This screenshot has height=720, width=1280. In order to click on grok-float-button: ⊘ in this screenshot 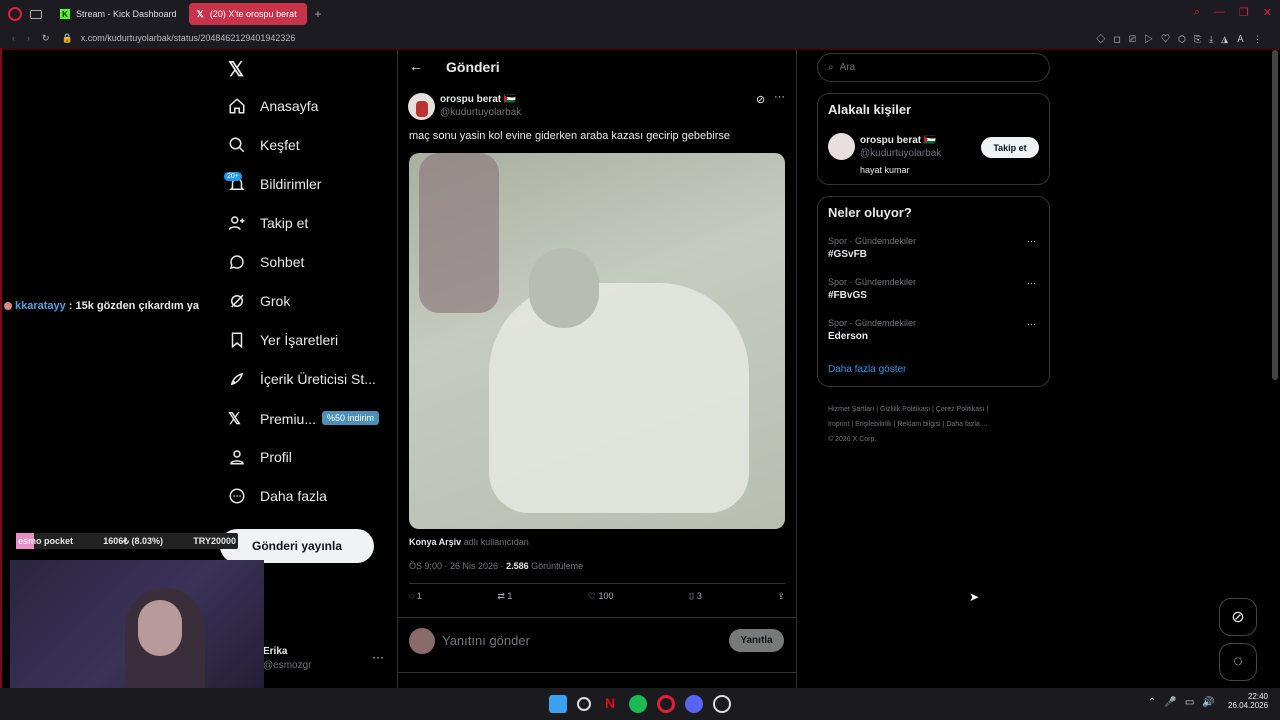, I will do `click(1238, 617)`.